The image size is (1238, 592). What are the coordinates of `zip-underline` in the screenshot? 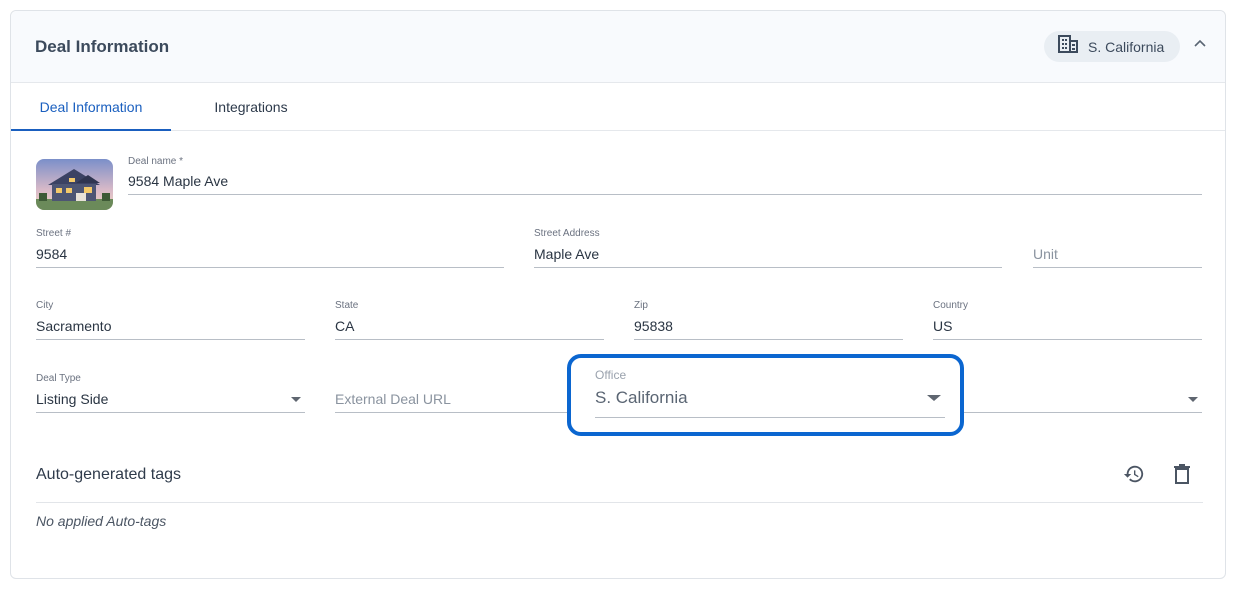 It's located at (768, 339).